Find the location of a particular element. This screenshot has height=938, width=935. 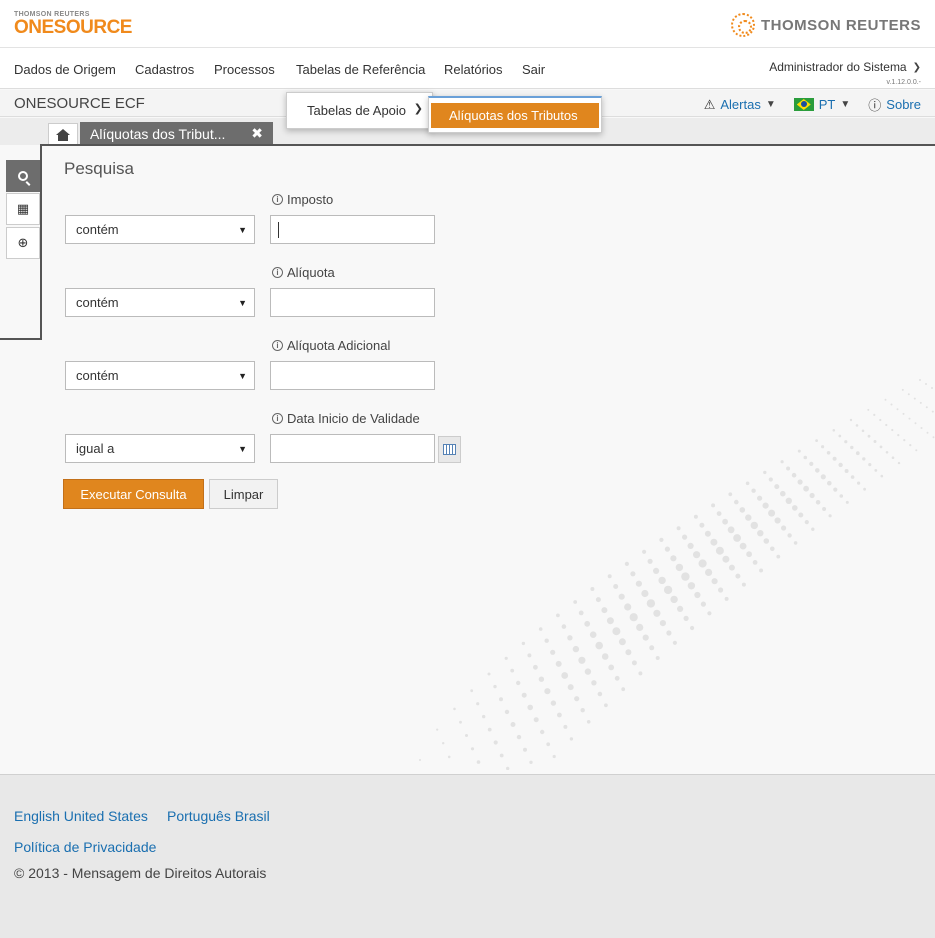

nav-item-tabelas-de-referencia: Tabelas de Referência is located at coordinates (360, 69).